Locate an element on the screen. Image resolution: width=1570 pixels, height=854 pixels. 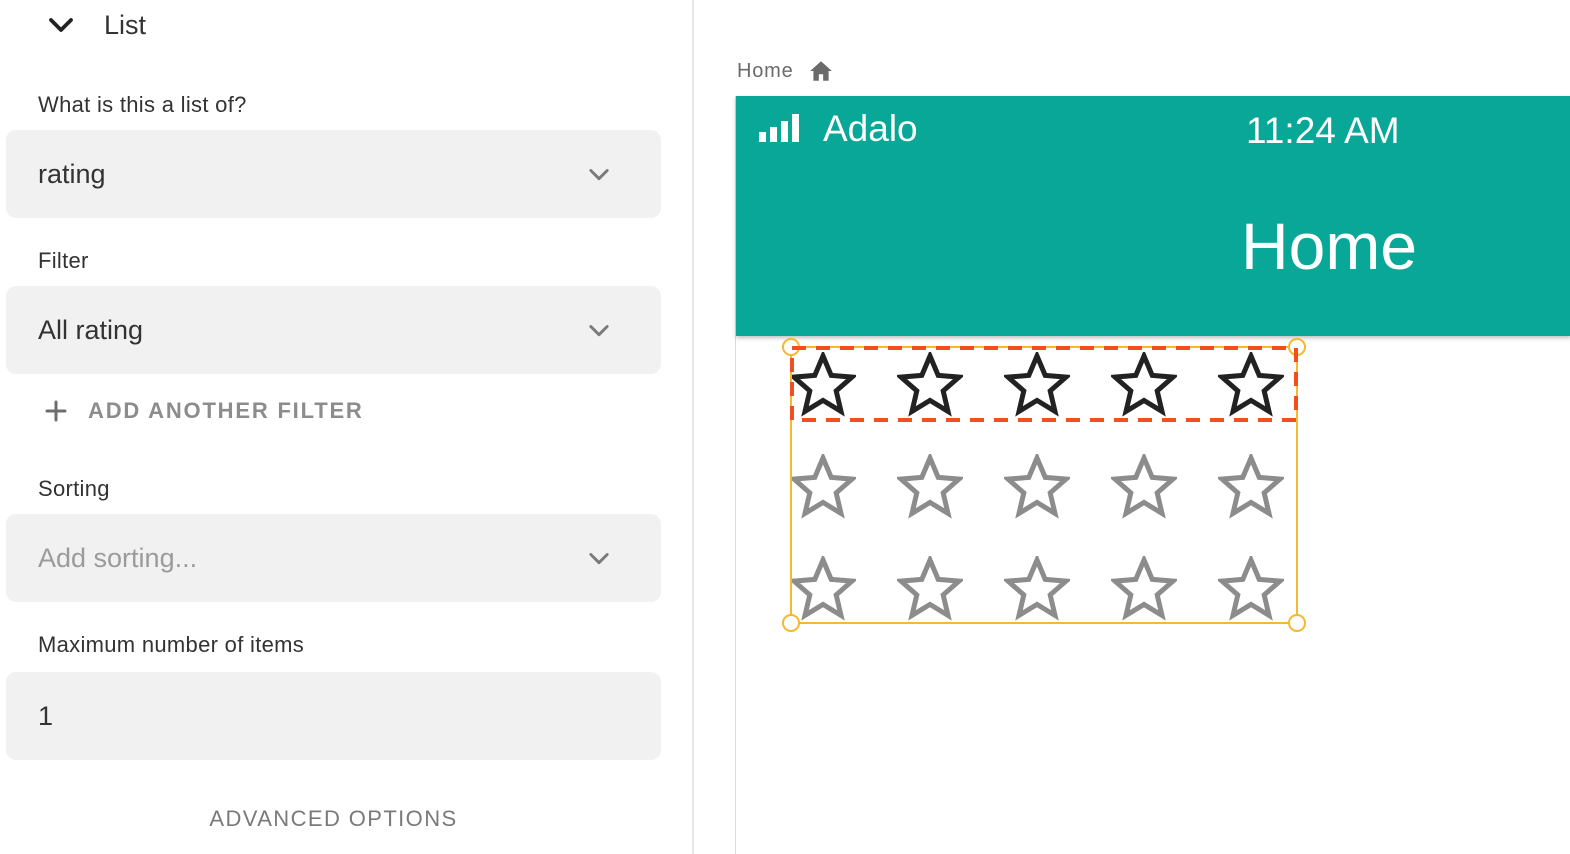
list-of-label: What is this a list of? is located at coordinates (142, 104).